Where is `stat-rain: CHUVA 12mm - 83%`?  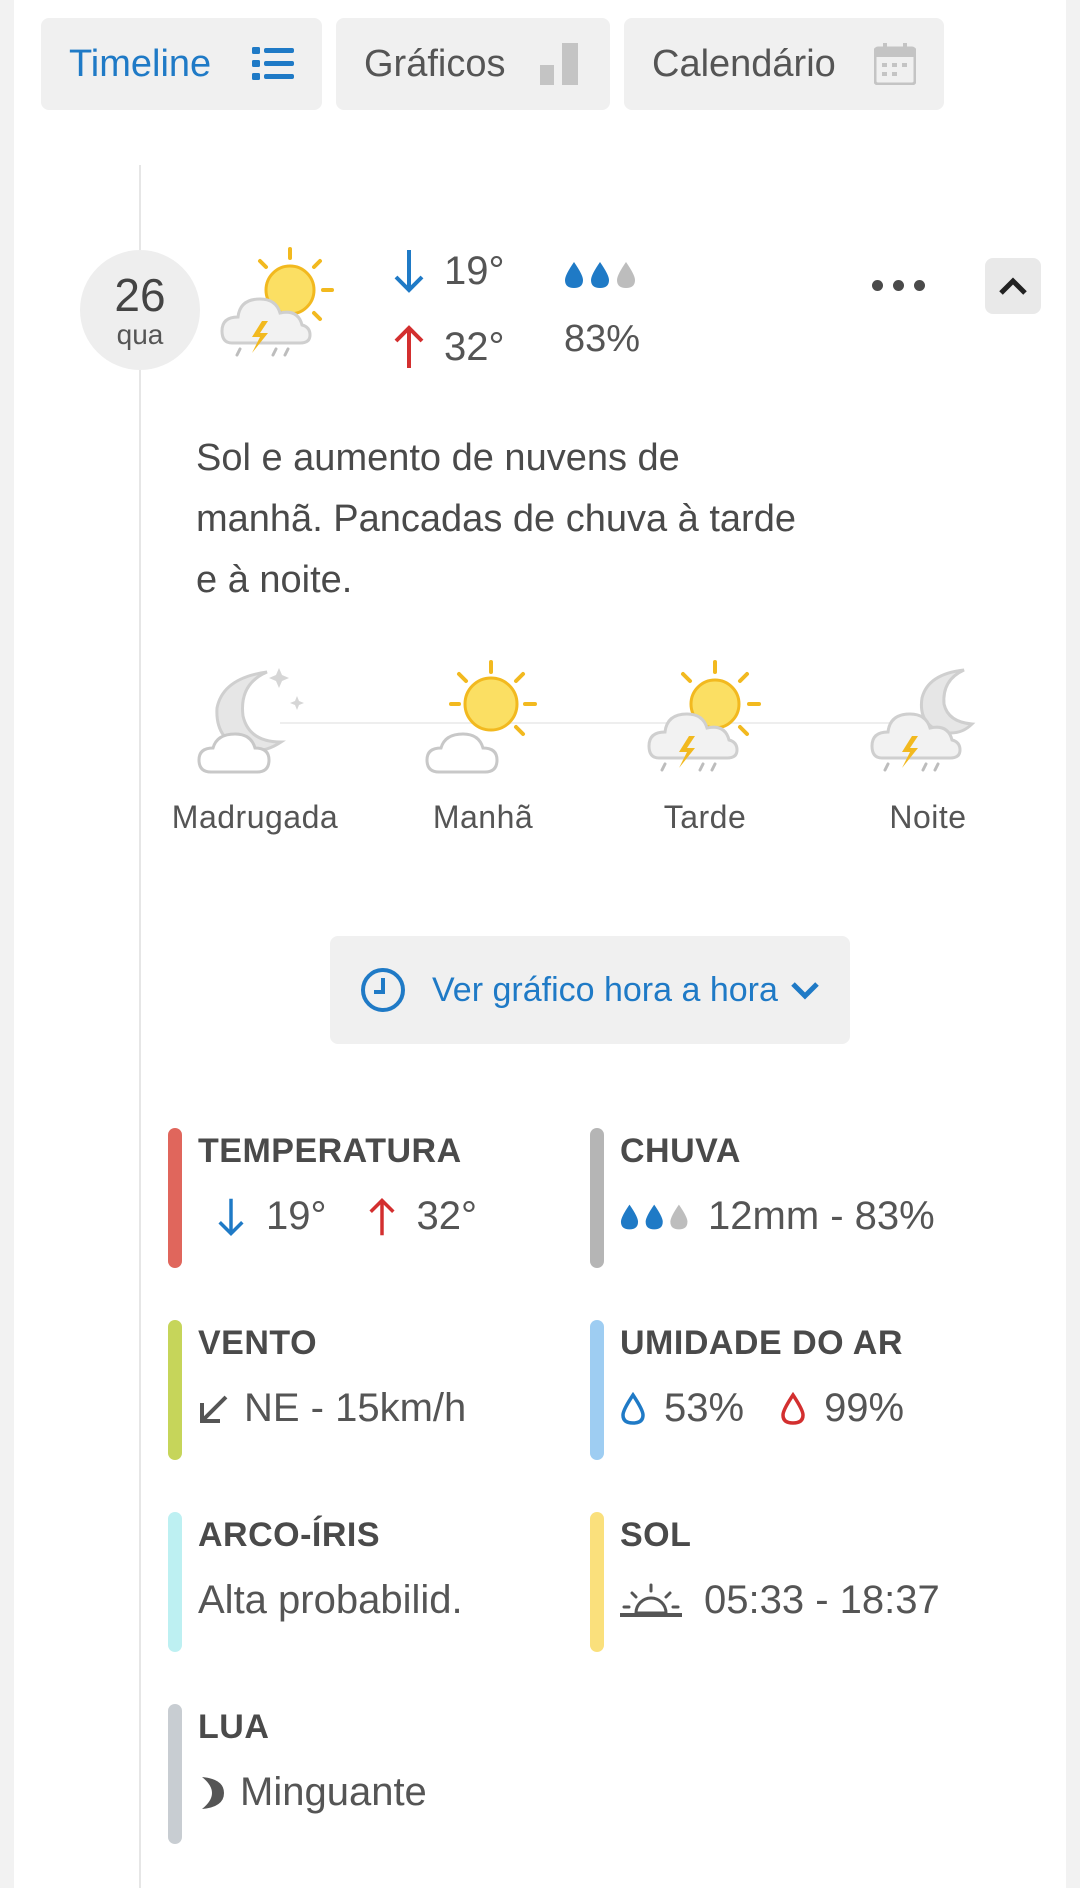
stat-rain: CHUVA 12mm - 83% is located at coordinates (790, 1198).